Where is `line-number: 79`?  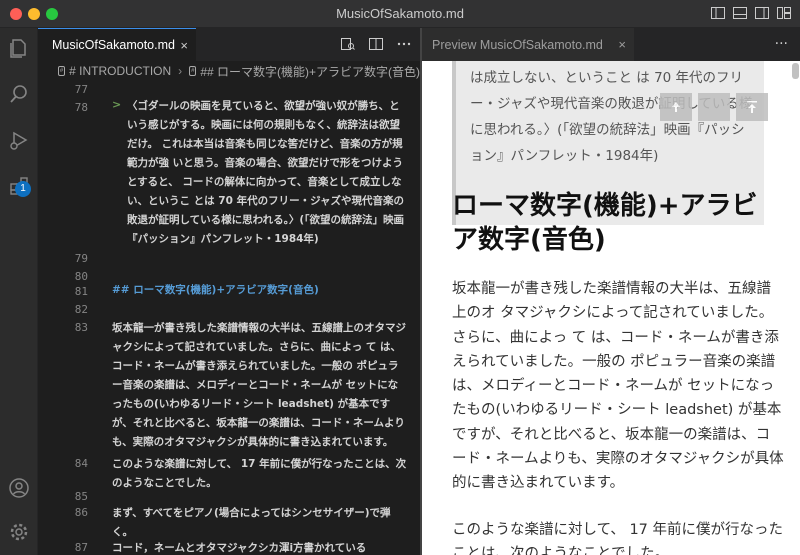
line-number: 79 is located at coordinates (81, 258).